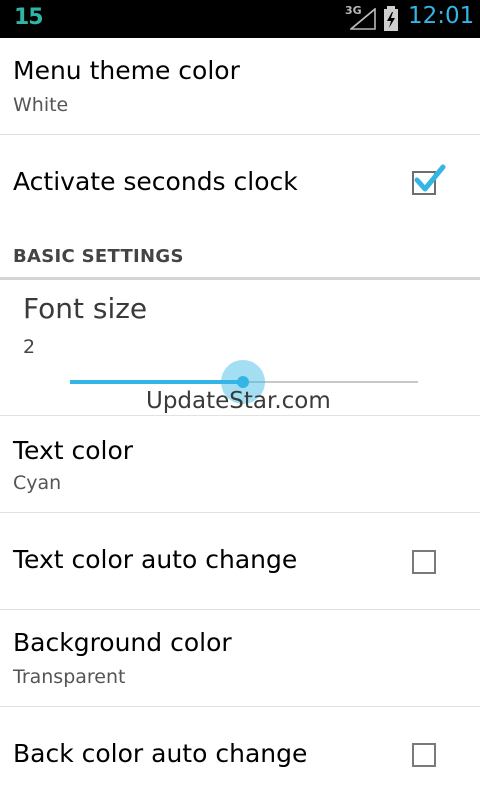 This screenshot has height=800, width=480. What do you see at coordinates (363, 19) in the screenshot?
I see `signal-icon` at bounding box center [363, 19].